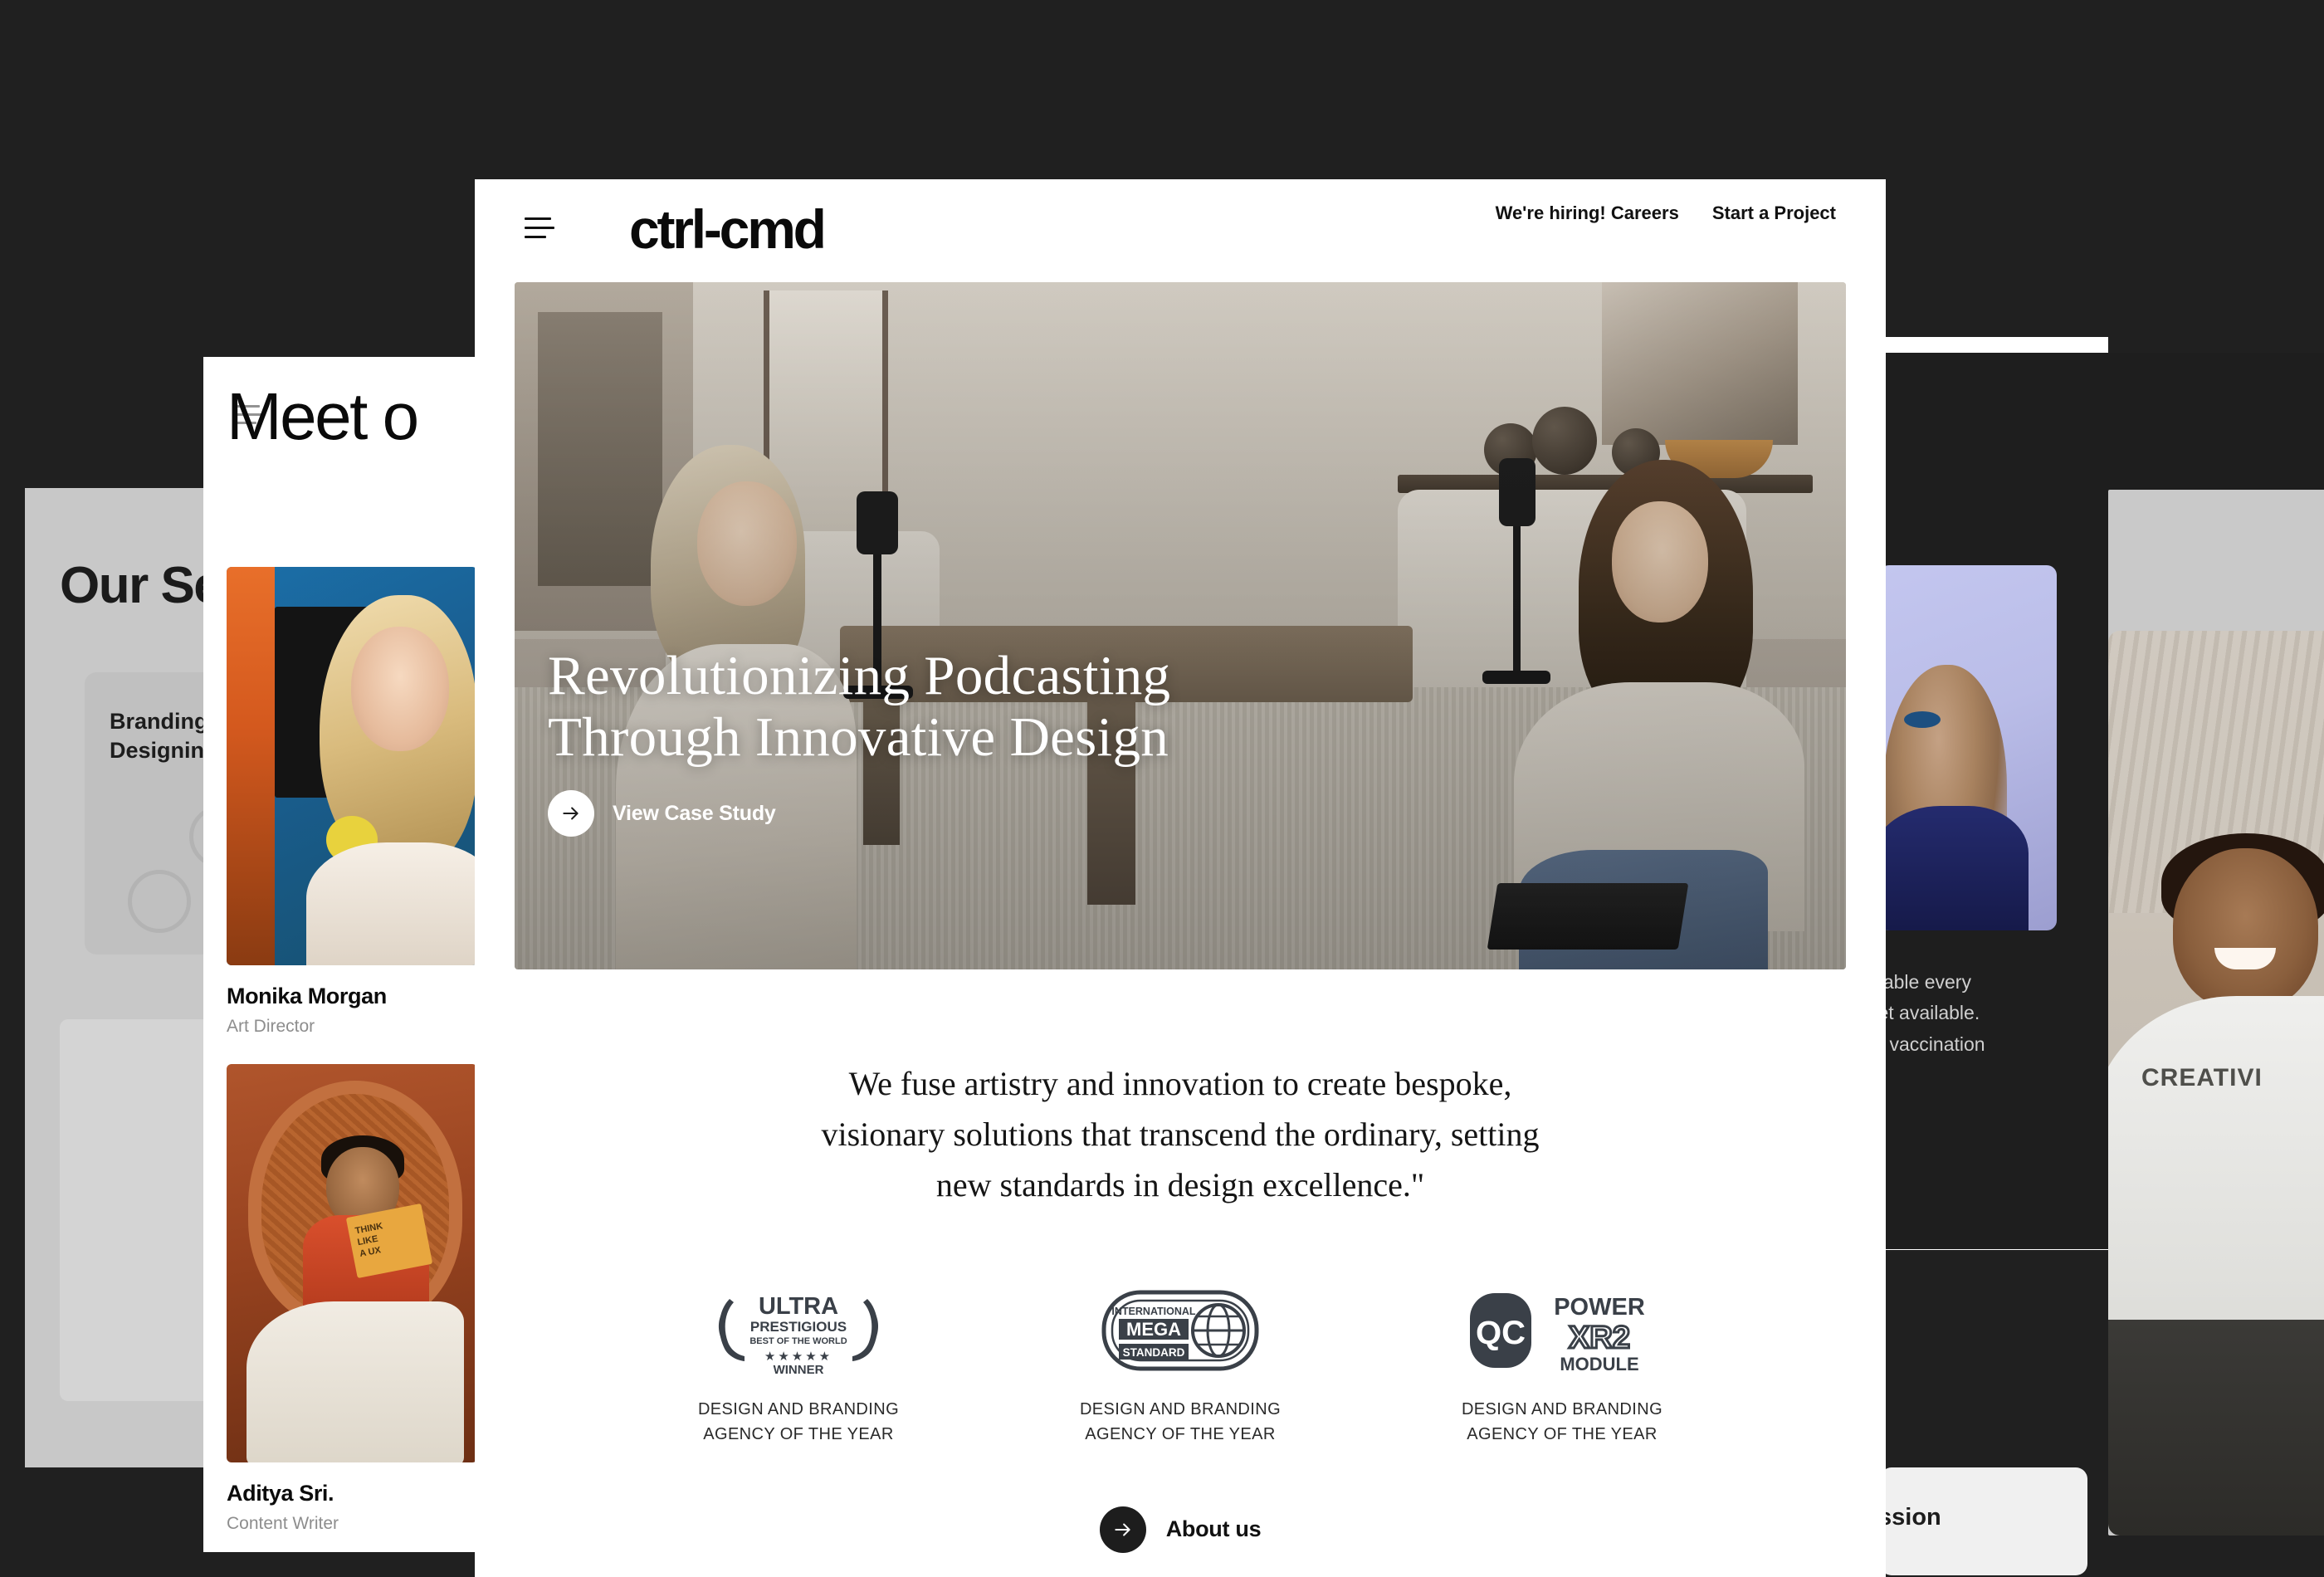  What do you see at coordinates (695, 813) in the screenshot?
I see `view-case-study-label: View Case Study` at bounding box center [695, 813].